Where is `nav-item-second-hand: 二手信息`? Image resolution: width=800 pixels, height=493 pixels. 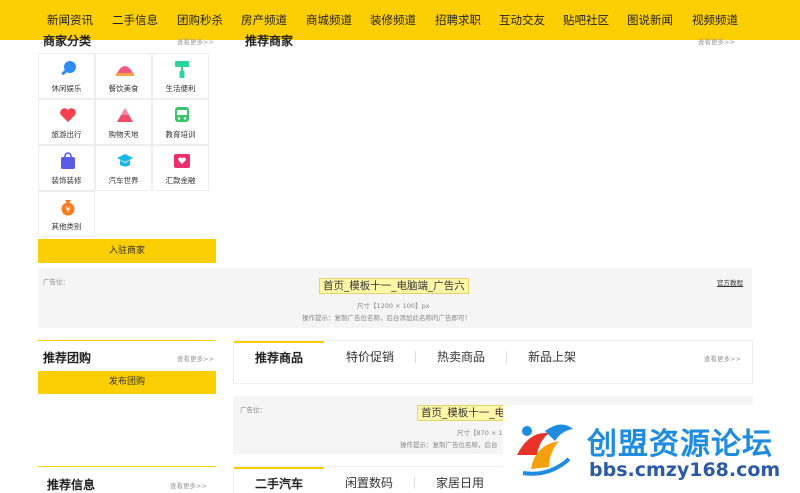 nav-item-second-hand: 二手信息 is located at coordinates (135, 20).